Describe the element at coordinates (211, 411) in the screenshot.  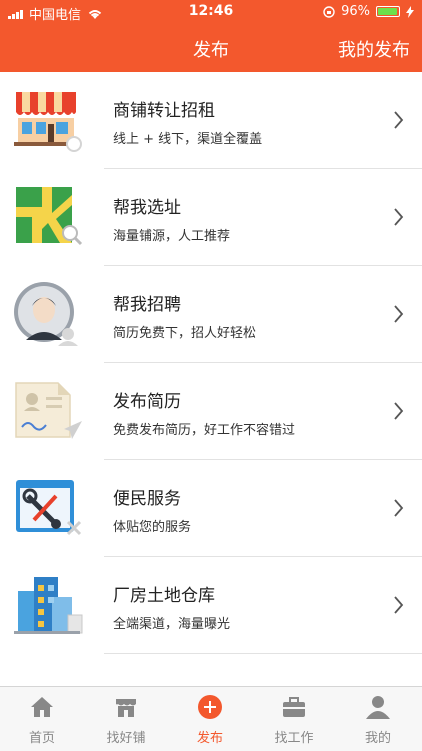
I see `list-item-post-resume: 发布简历 免费发布简历，好工作不容错过` at that location.